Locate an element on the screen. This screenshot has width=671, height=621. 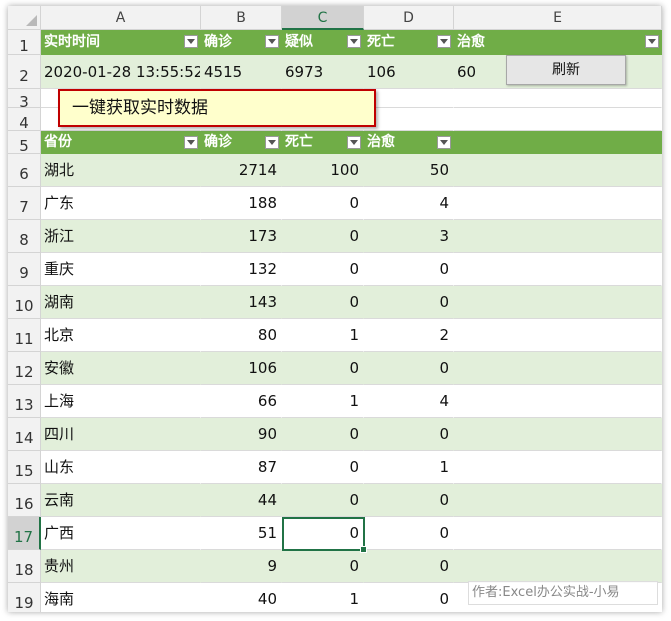
table1-header-cell: 死亡 is located at coordinates (409, 42).